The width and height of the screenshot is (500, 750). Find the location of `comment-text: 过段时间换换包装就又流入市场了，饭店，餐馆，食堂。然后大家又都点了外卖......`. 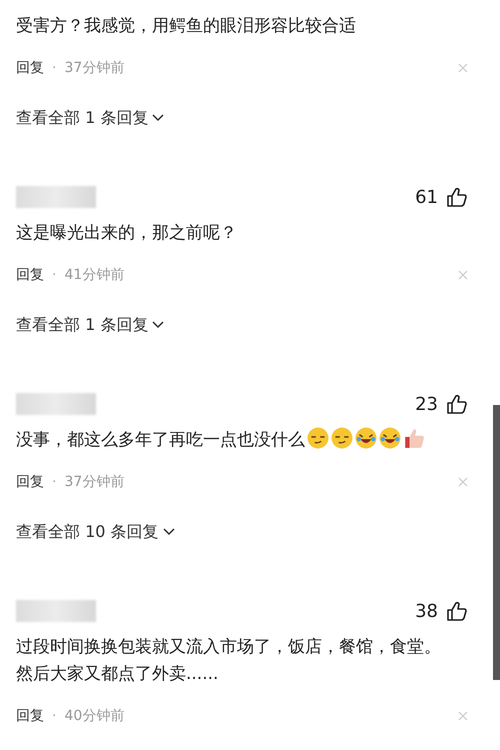

comment-text: 过段时间换换包装就又流入市场了，饭店，餐馆，食堂。然后大家又都点了外卖...... is located at coordinates (228, 660).